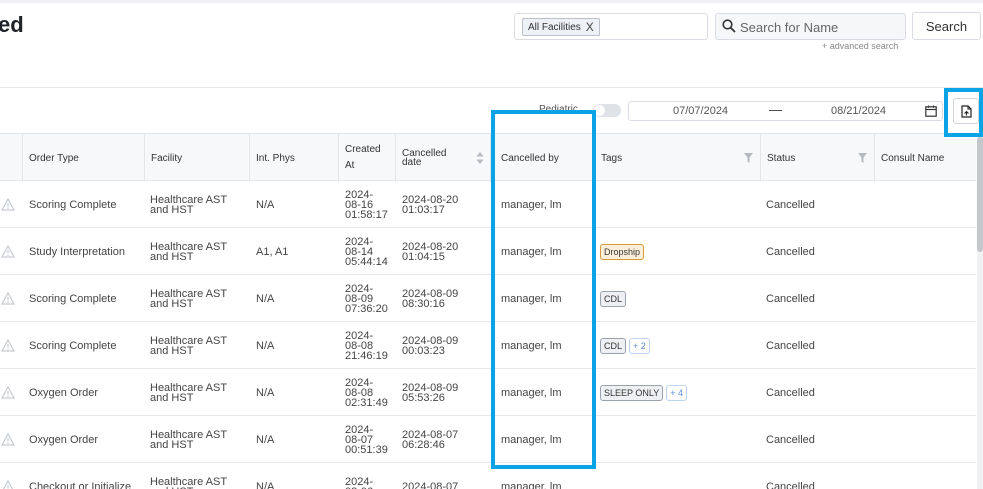 The width and height of the screenshot is (983, 489). Describe the element at coordinates (700, 111) in the screenshot. I see `date-start: 07/07/2024` at that location.